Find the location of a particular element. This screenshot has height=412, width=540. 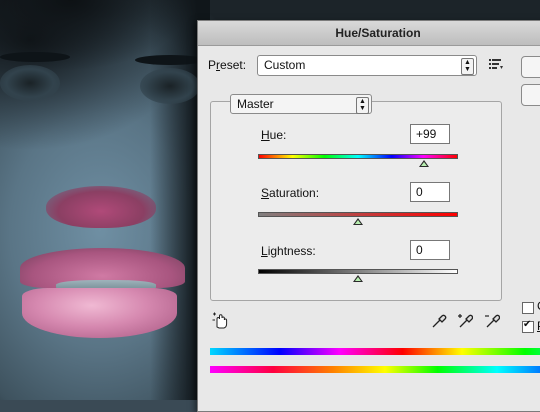

right-eyebrow is located at coordinates (170, 60).